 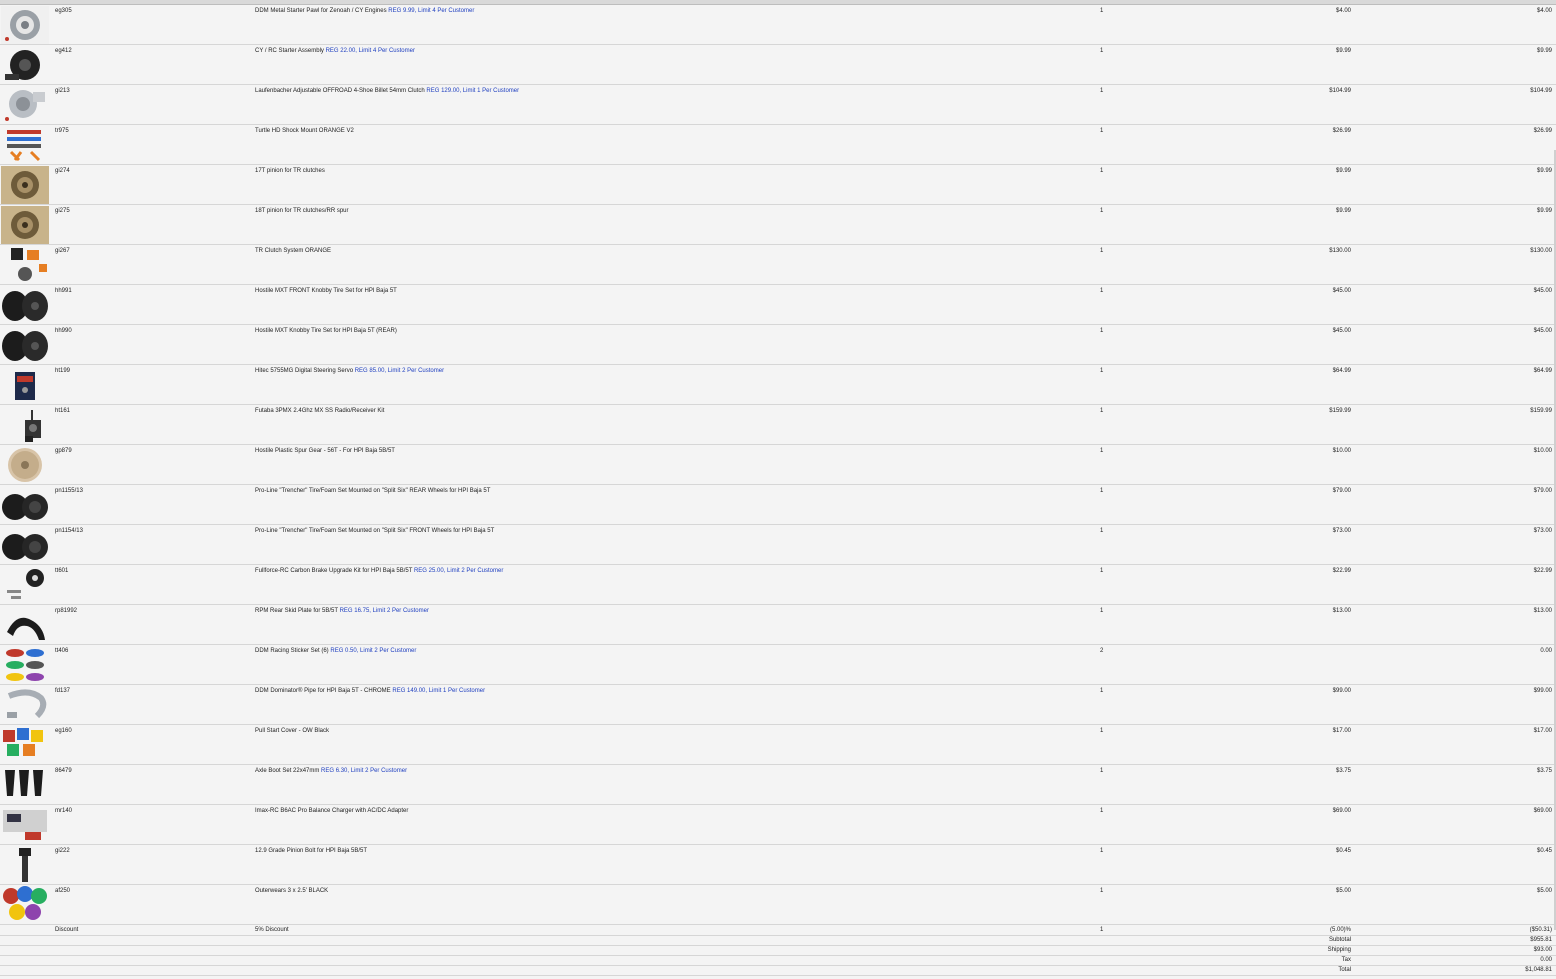 I want to click on total-value: $1,048.81, so click(x=1538, y=970).